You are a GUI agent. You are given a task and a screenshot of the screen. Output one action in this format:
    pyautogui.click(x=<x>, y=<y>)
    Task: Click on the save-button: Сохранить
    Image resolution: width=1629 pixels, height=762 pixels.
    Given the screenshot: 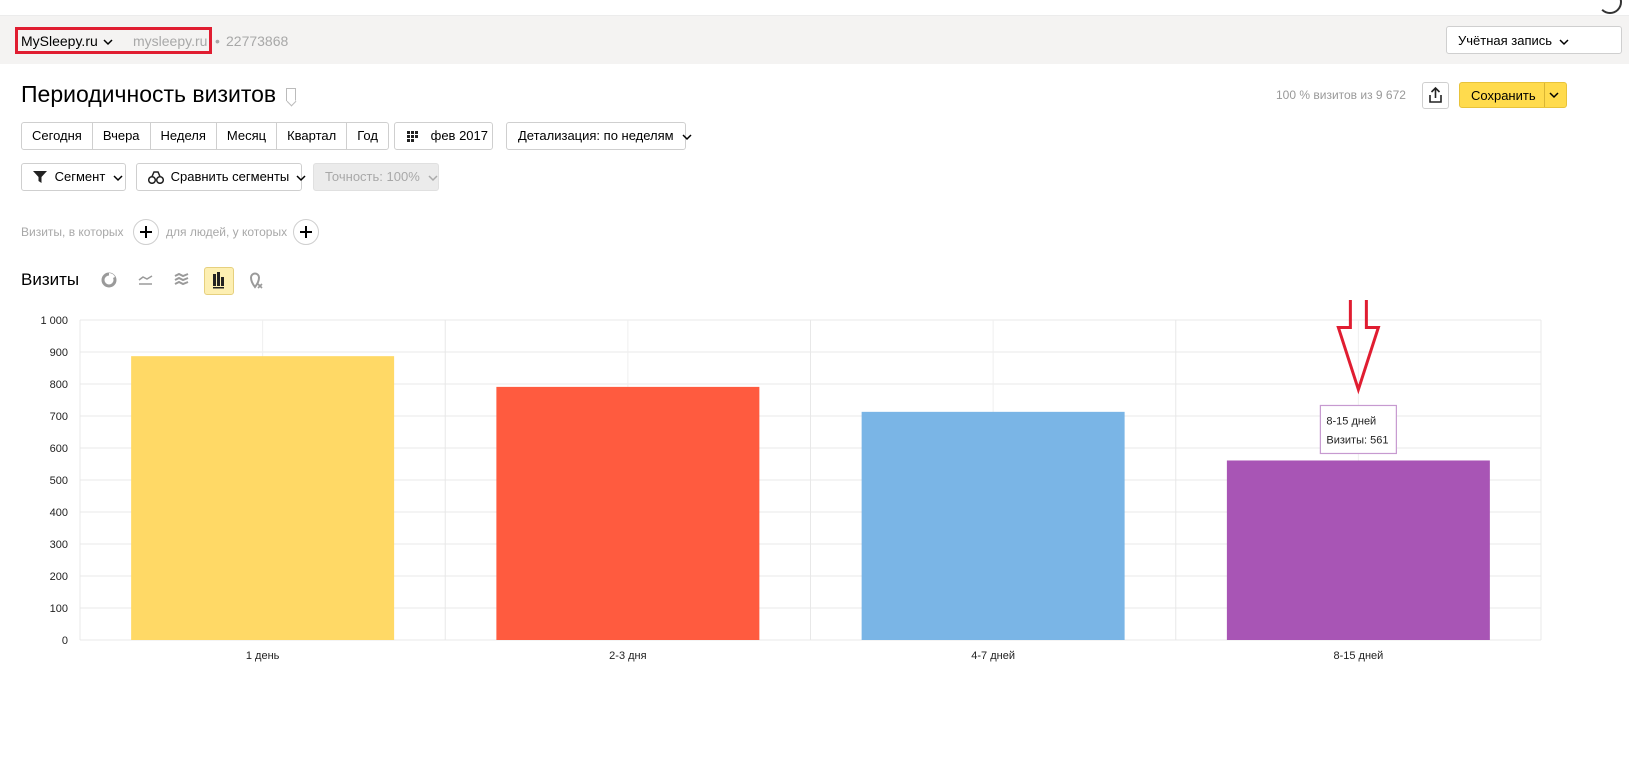 What is the action you would take?
    pyautogui.click(x=1513, y=95)
    